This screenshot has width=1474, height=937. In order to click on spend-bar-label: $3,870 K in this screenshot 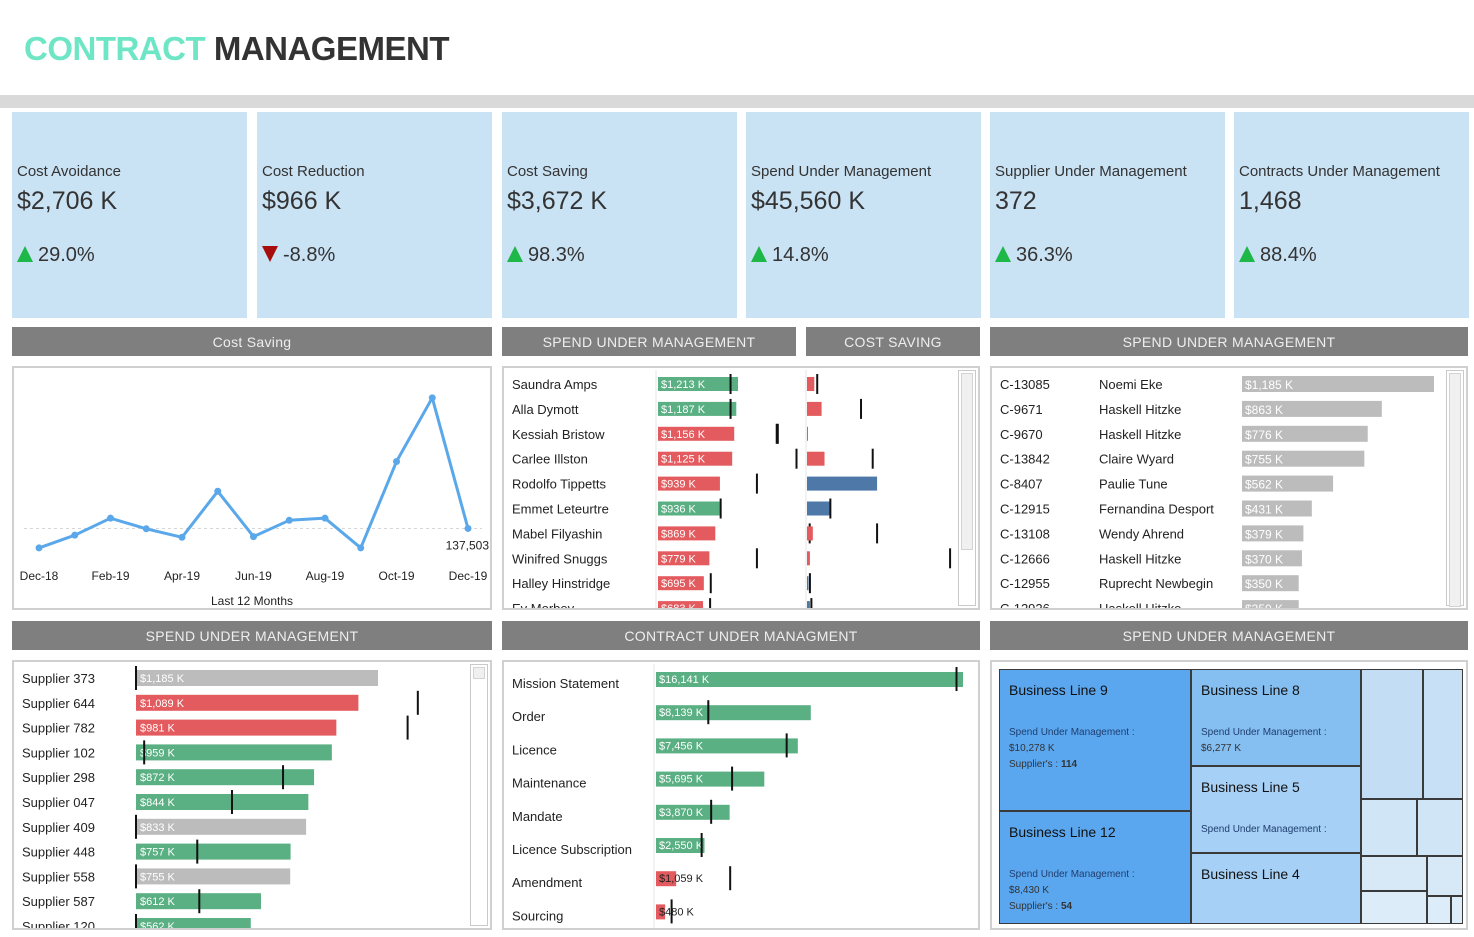, I will do `click(681, 813)`.